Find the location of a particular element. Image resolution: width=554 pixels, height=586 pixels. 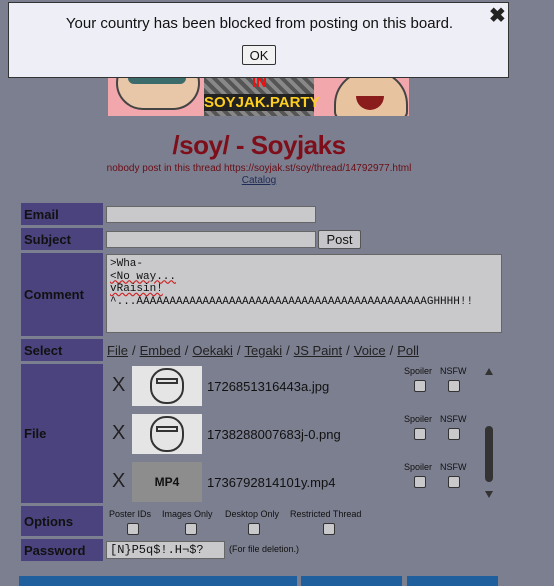

file-item: X MP4 1736792814101y.mp4 Spoiler NSFW is located at coordinates (302, 481).